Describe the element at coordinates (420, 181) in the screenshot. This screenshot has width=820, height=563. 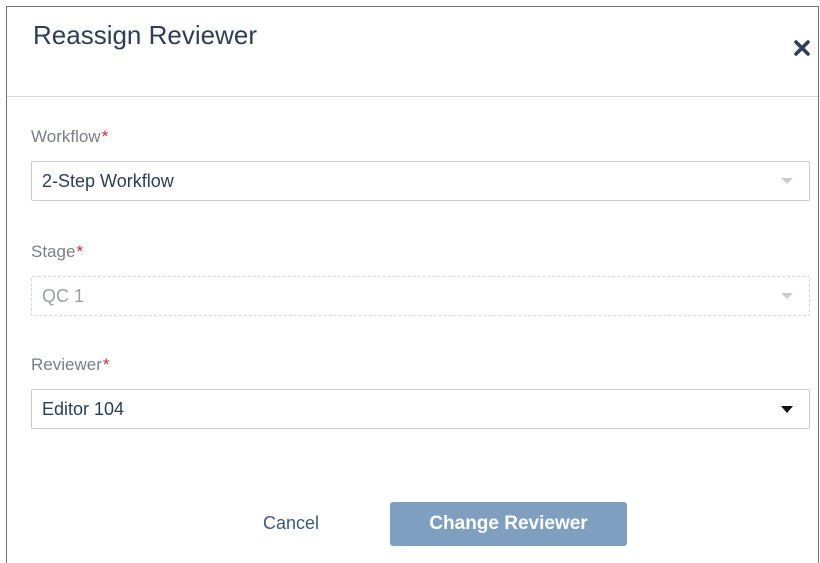
I see `workflow-select: 2-Step Workflow` at that location.